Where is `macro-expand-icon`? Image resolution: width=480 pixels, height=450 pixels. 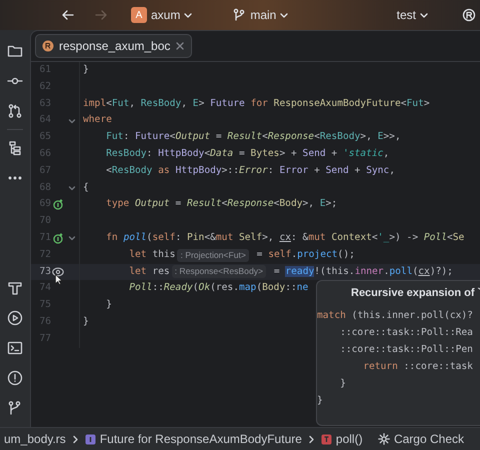
macro-expand-icon is located at coordinates (58, 271).